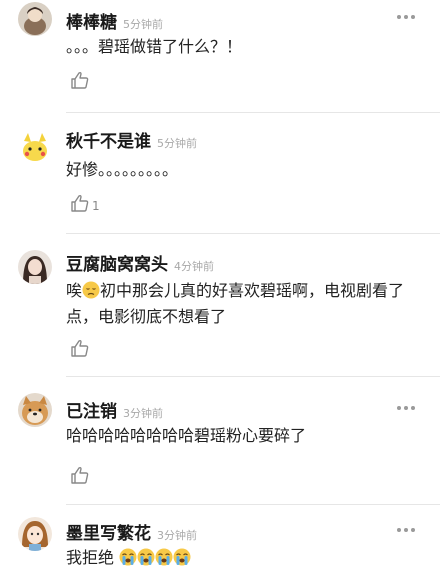  I want to click on username-text: 棒棒糖, so click(91, 23).